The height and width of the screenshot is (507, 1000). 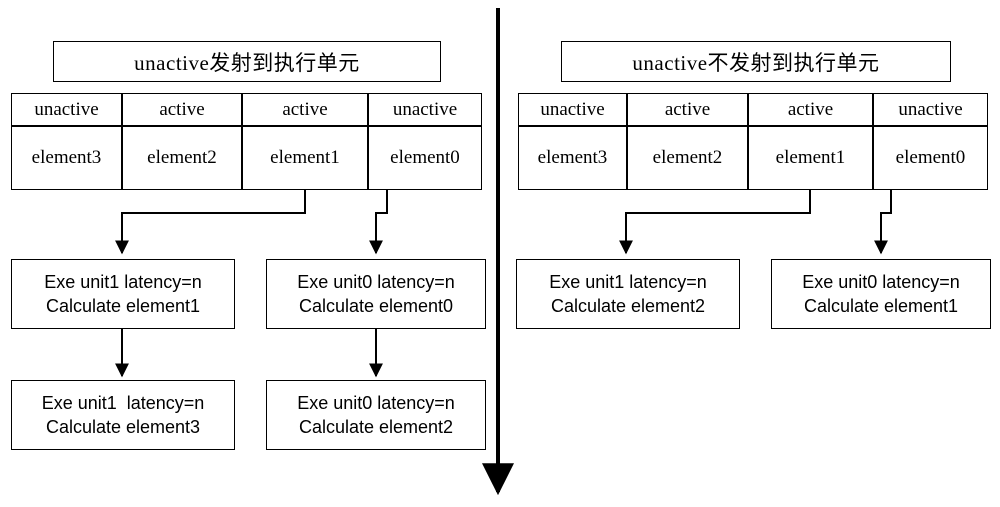 What do you see at coordinates (376, 427) in the screenshot?
I see `left-exe-unit0-stage2-line2: Calculate element2` at bounding box center [376, 427].